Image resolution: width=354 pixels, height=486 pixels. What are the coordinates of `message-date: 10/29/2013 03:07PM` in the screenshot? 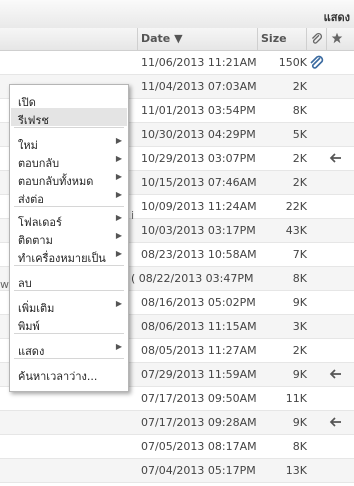 It's located at (198, 158).